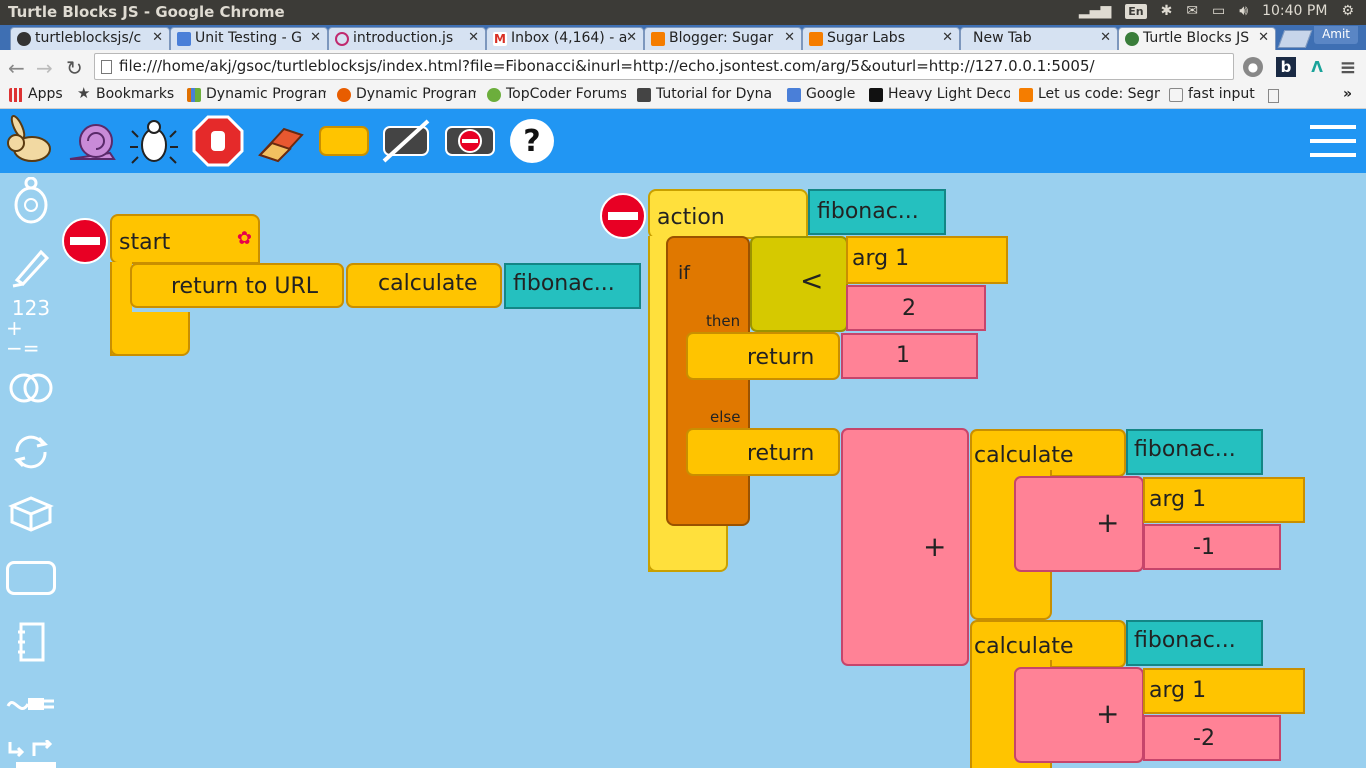  I want to click on b-extension-icon: b, so click(1286, 67).